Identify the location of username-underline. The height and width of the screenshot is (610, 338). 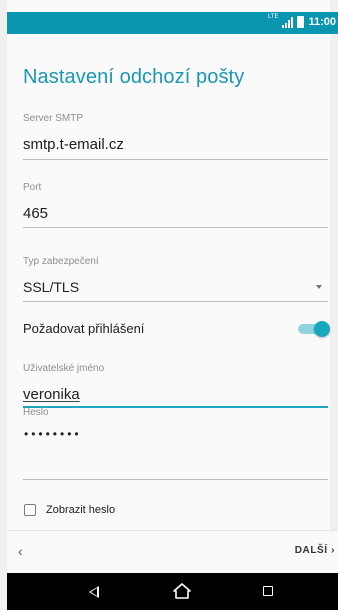
(175, 407).